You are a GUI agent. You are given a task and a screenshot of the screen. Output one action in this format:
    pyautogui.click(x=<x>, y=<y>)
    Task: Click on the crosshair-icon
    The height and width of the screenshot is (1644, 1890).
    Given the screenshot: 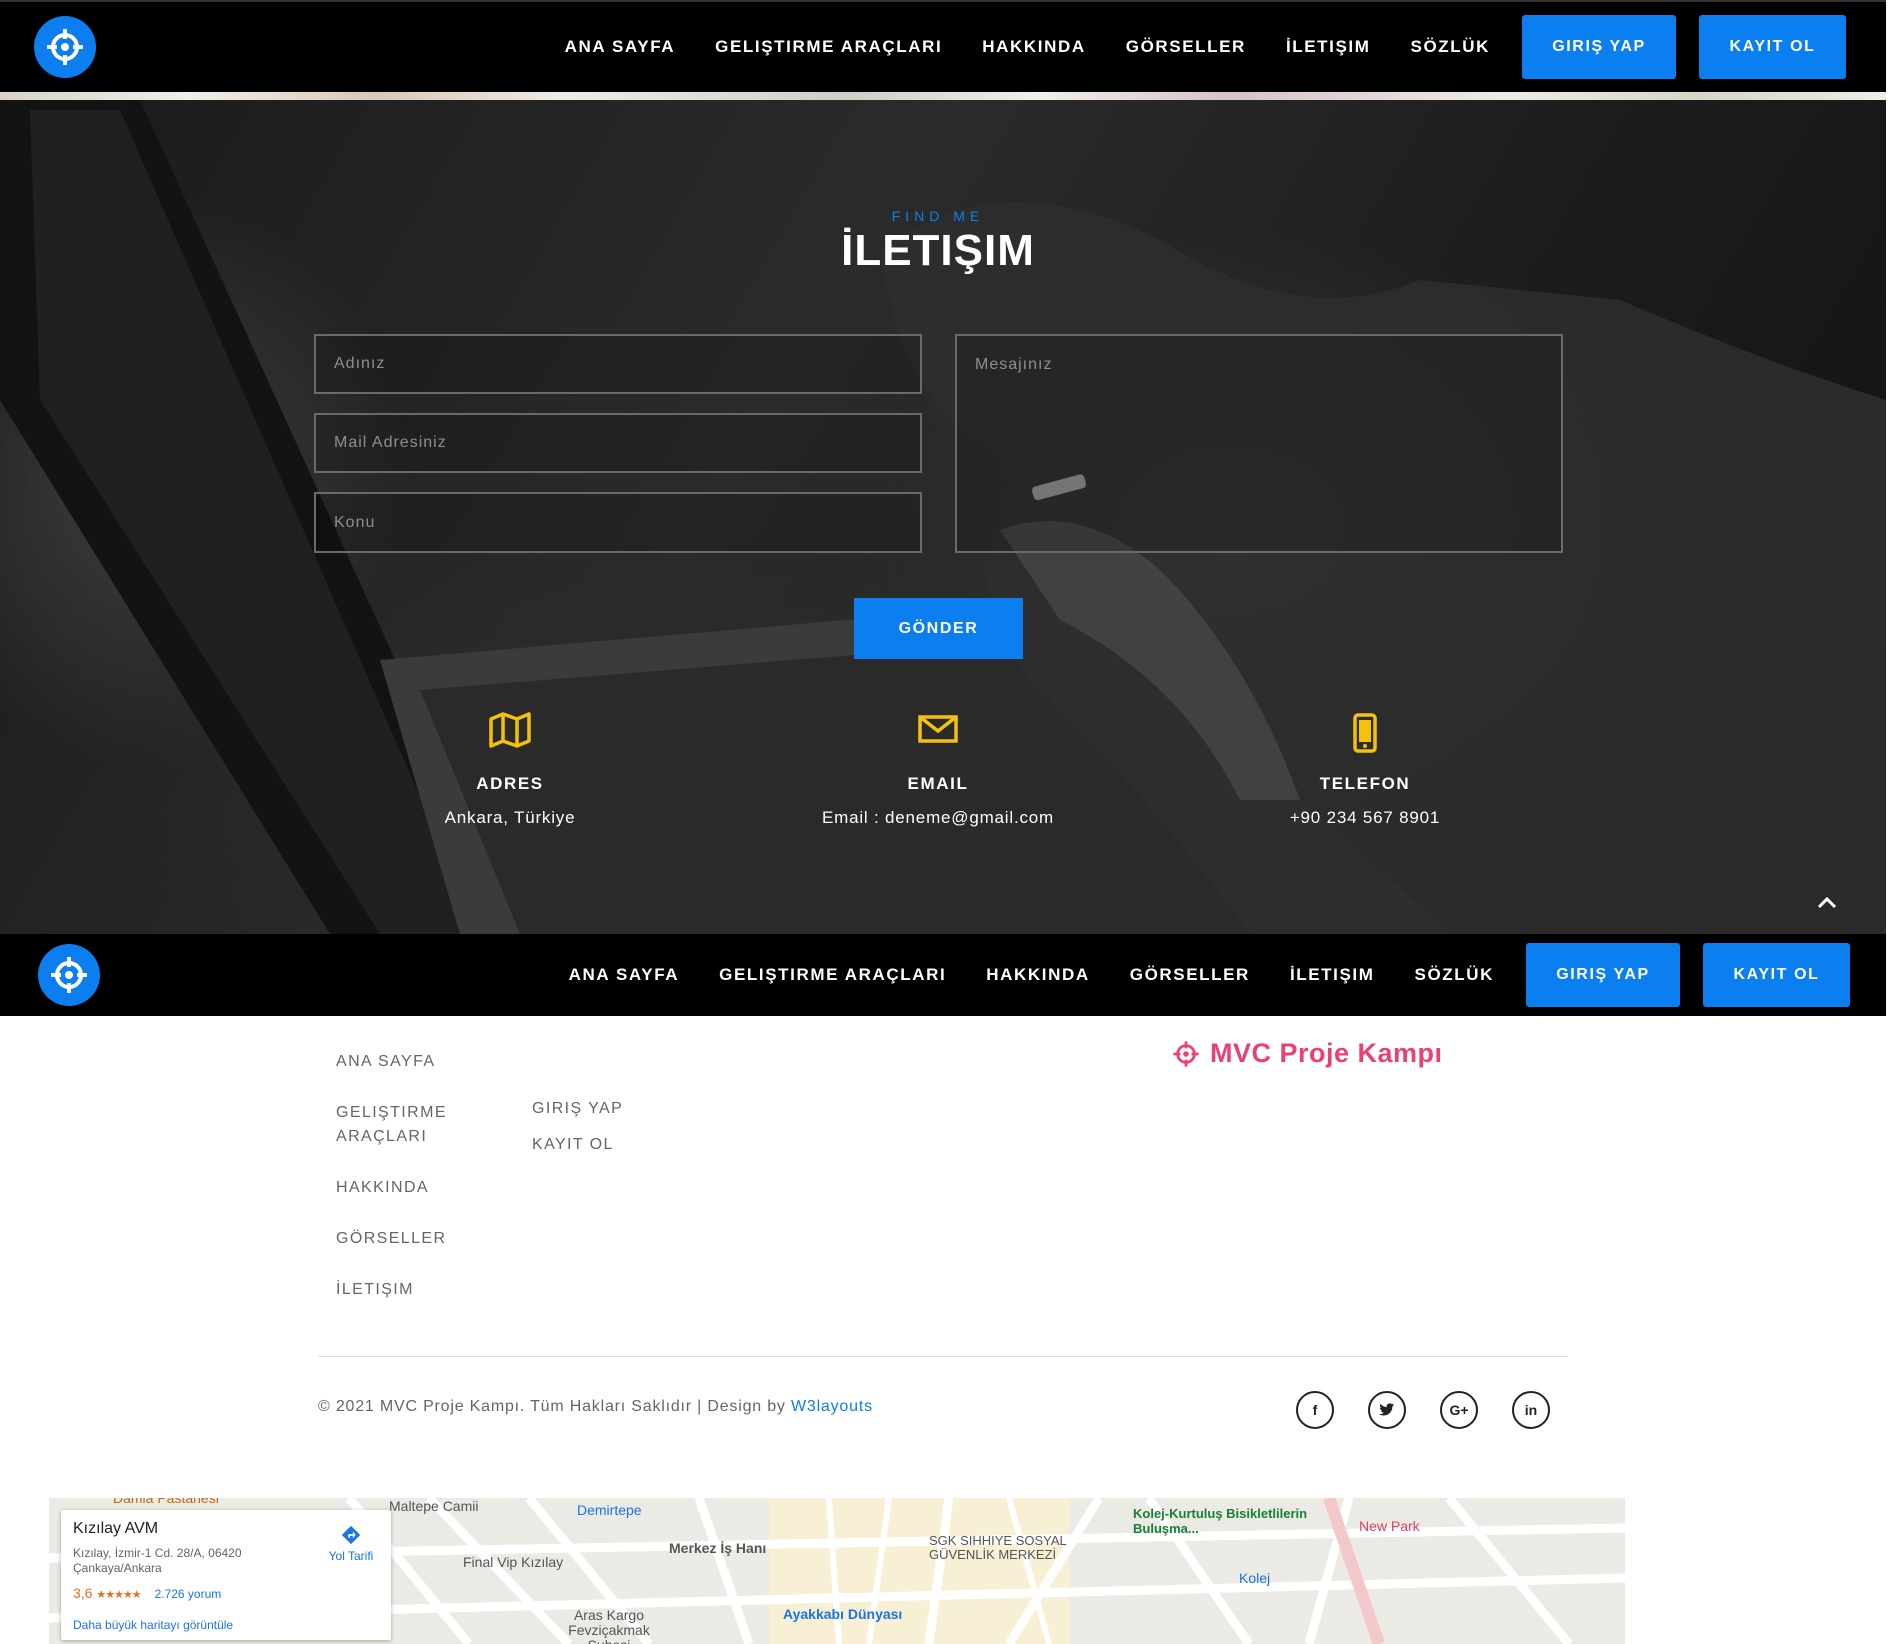 What is the action you would take?
    pyautogui.click(x=1186, y=1053)
    